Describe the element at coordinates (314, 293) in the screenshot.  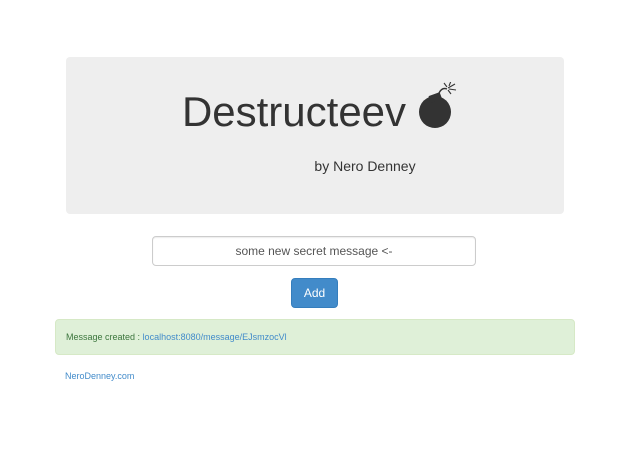
I see `add-button: Add` at that location.